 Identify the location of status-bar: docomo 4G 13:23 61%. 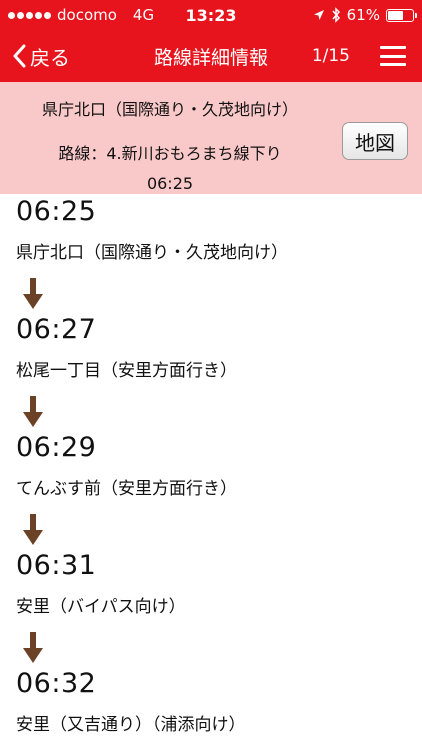
(211, 15).